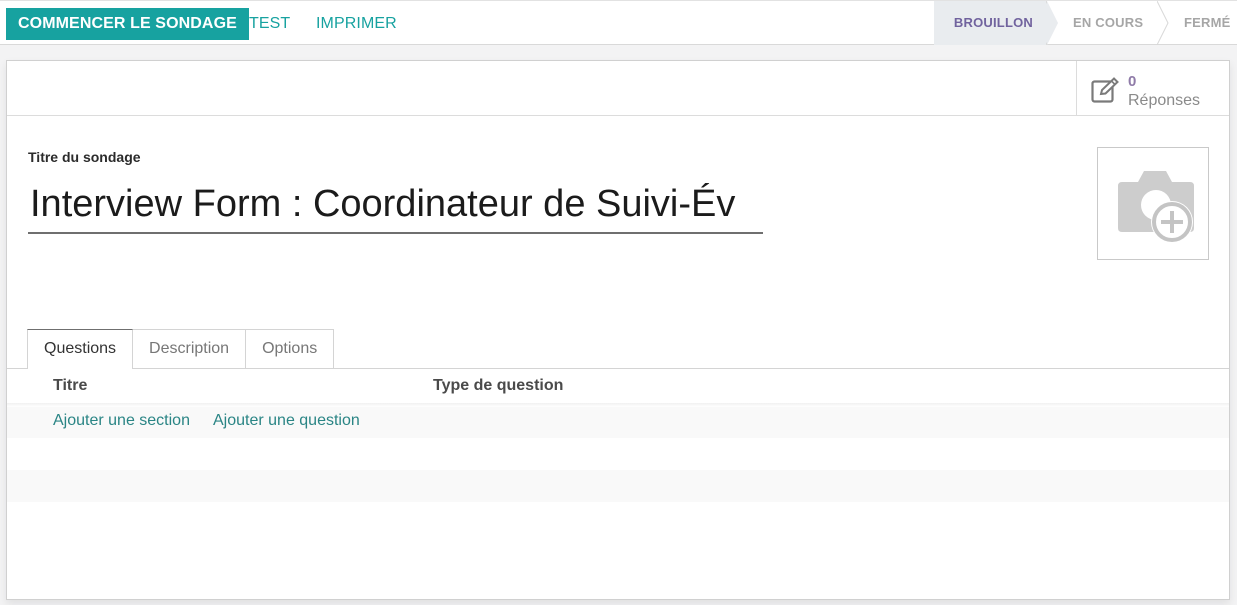 This screenshot has width=1237, height=605. Describe the element at coordinates (269, 24) in the screenshot. I see `test-button: TEST` at that location.